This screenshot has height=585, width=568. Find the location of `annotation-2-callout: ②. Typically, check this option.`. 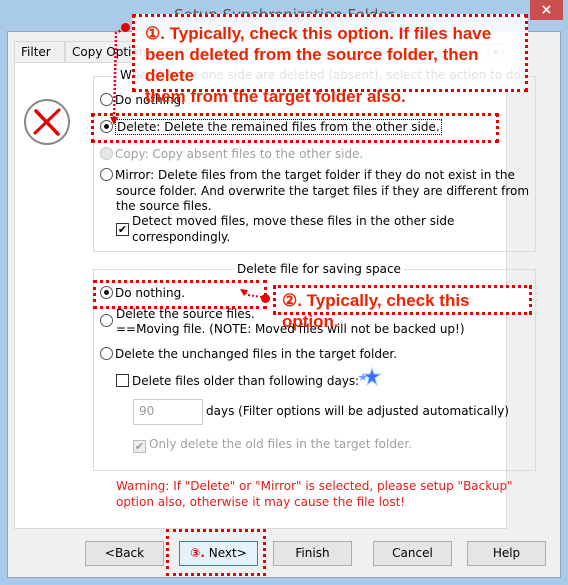

annotation-2-callout: ②. Typically, check this option. is located at coordinates (402, 308).